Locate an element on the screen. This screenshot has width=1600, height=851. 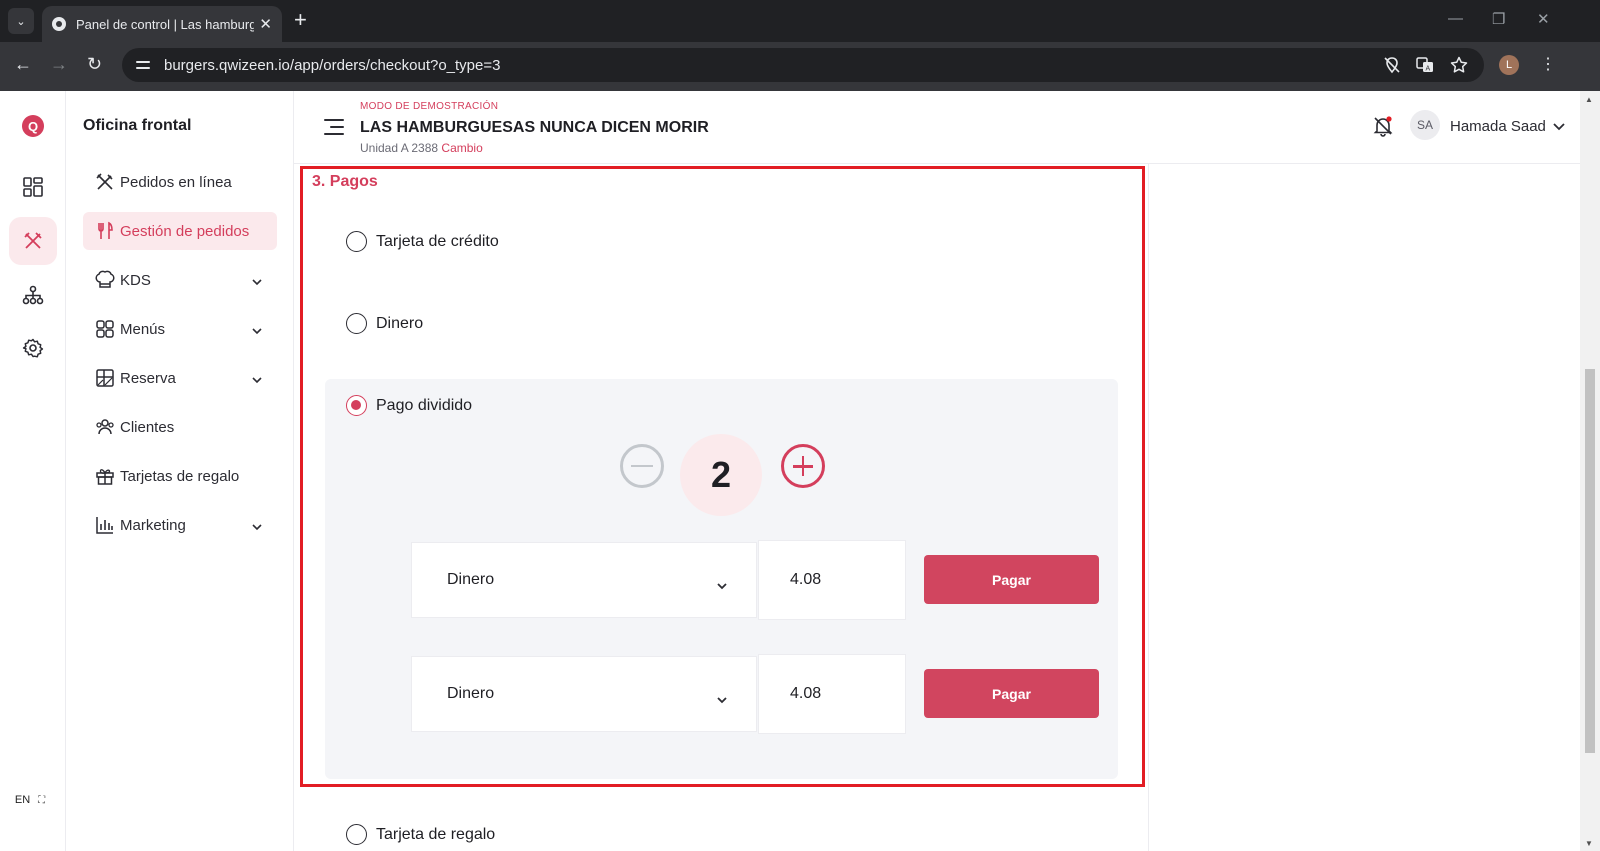
sidebar-item-label: Gestión de pedidos is located at coordinates (185, 231).